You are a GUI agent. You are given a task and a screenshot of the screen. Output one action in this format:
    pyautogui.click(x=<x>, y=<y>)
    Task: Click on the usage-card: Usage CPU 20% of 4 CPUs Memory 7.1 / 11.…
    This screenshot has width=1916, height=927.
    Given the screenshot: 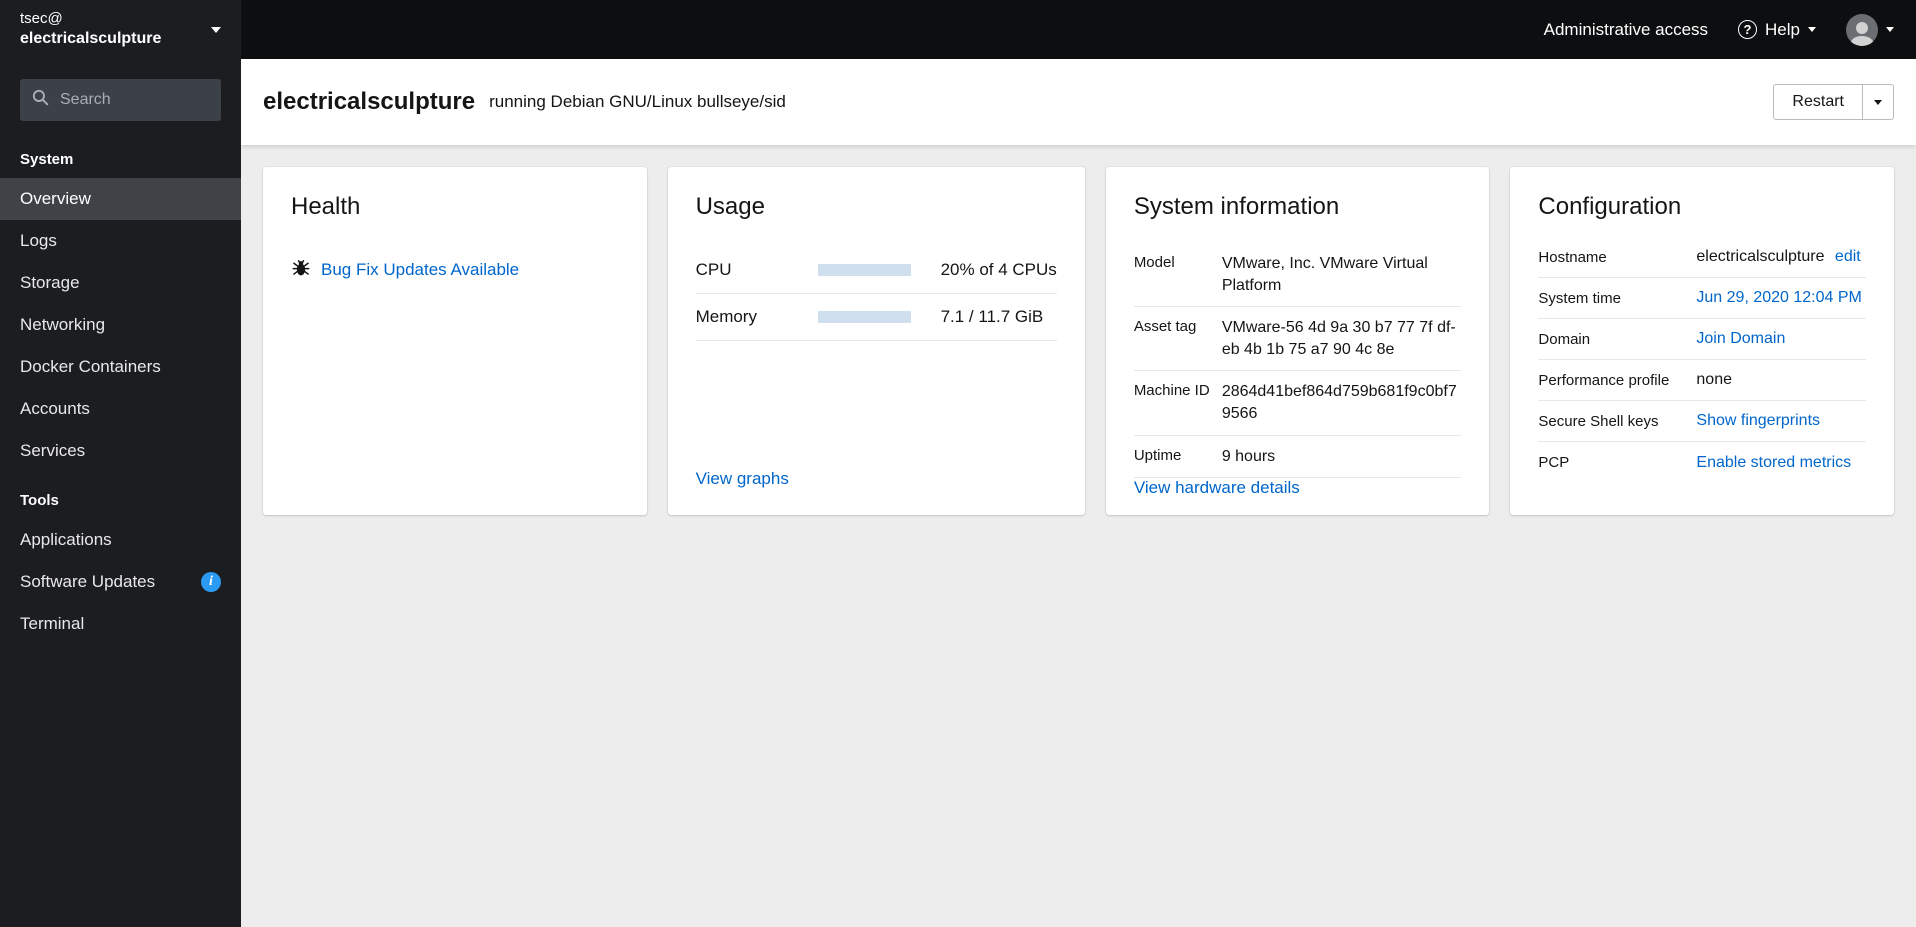 What is the action you would take?
    pyautogui.click(x=876, y=341)
    